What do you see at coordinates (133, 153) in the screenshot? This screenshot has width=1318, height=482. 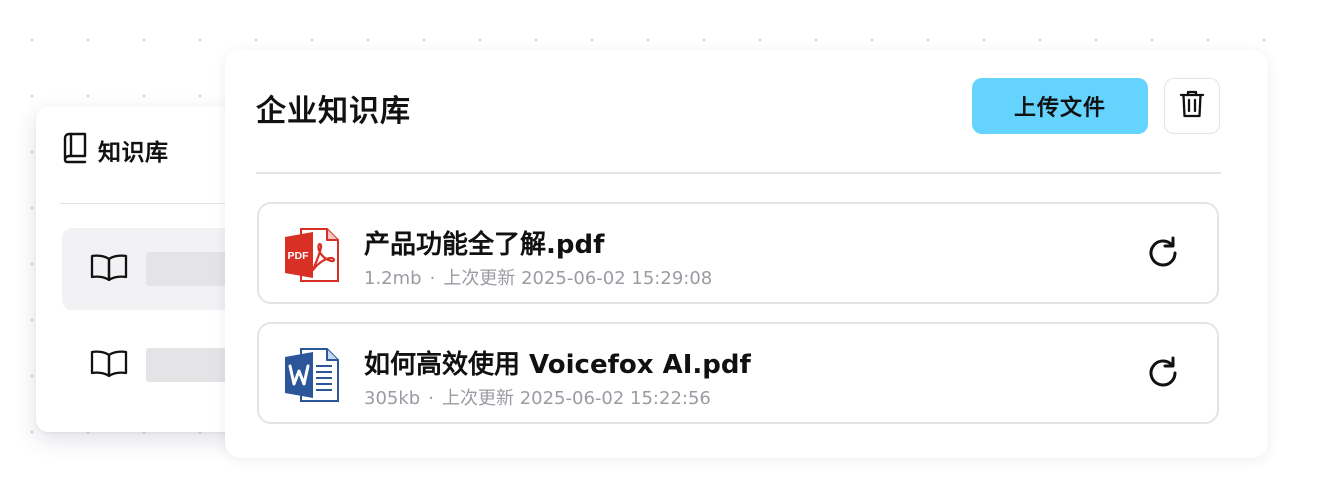 I see `sidebar-title: 知识库` at bounding box center [133, 153].